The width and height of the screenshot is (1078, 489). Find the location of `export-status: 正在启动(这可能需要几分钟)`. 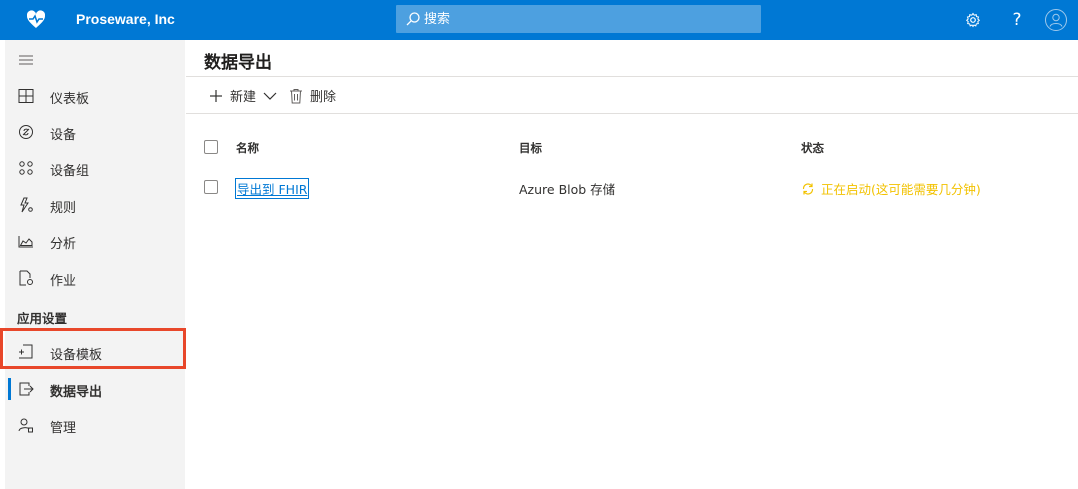

export-status: 正在启动(这可能需要几分钟) is located at coordinates (891, 188).